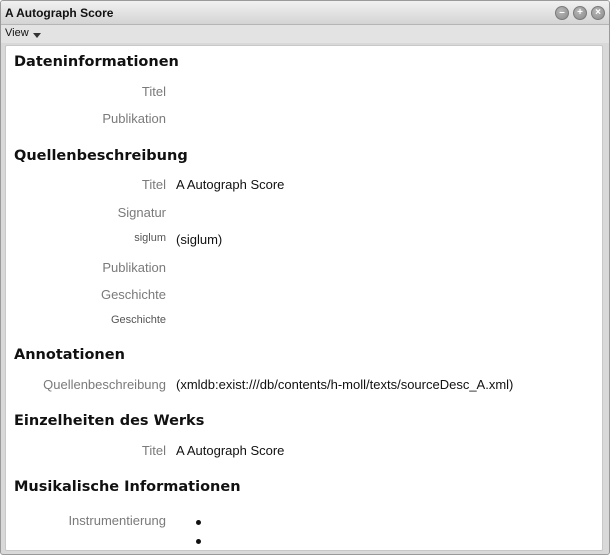 Image resolution: width=610 pixels, height=555 pixels. What do you see at coordinates (59, 13) in the screenshot?
I see `window-title: A Autograph Score` at bounding box center [59, 13].